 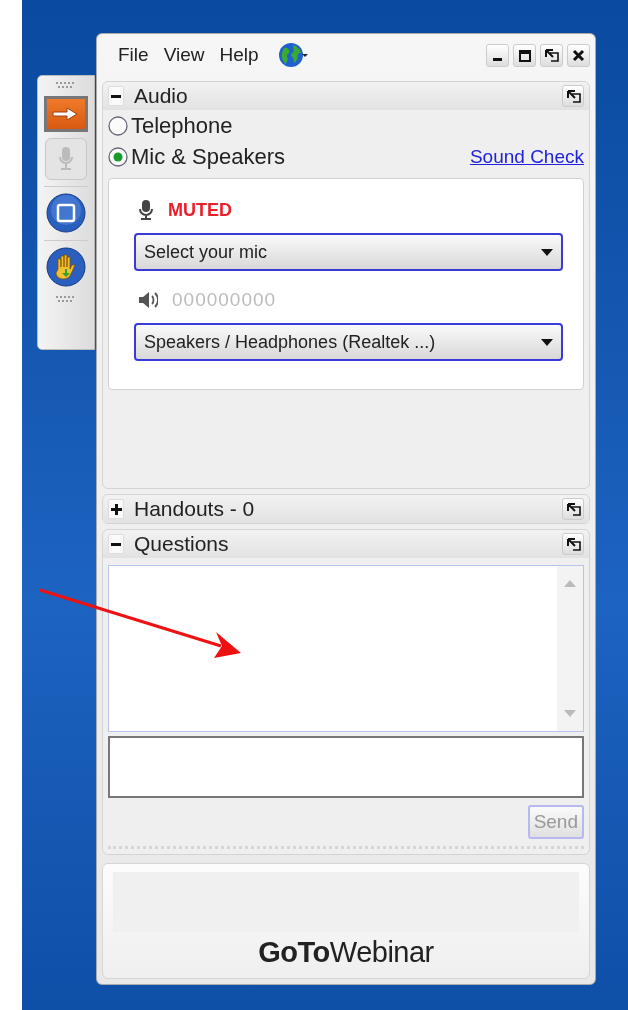 I want to click on scroll-down-icon, so click(x=570, y=713).